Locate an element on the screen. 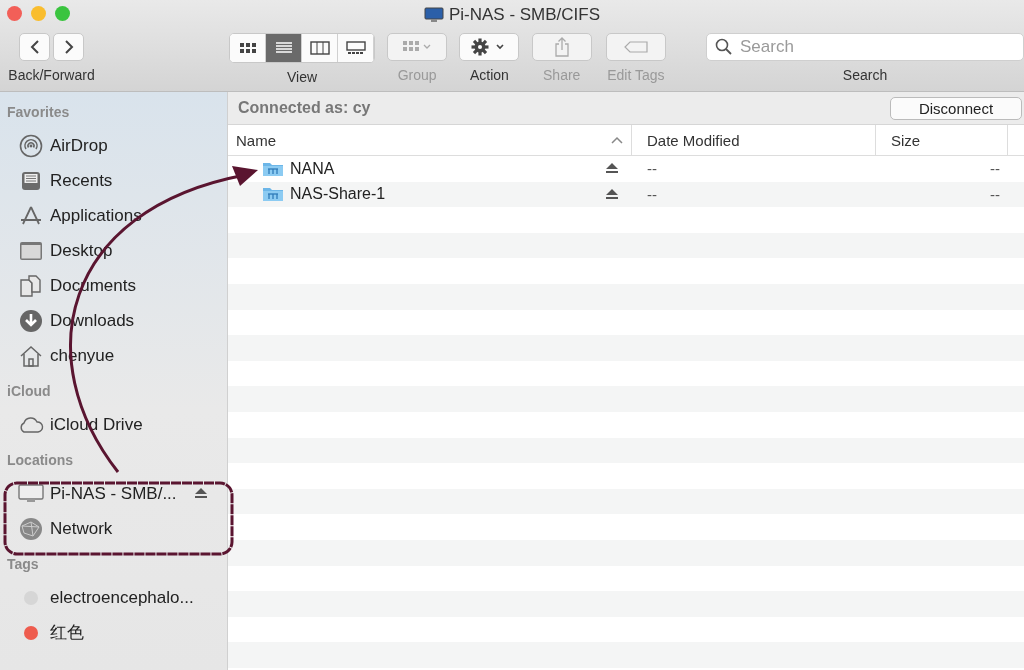 The height and width of the screenshot is (670, 1024). tray-icon is located at coordinates (31, 180).